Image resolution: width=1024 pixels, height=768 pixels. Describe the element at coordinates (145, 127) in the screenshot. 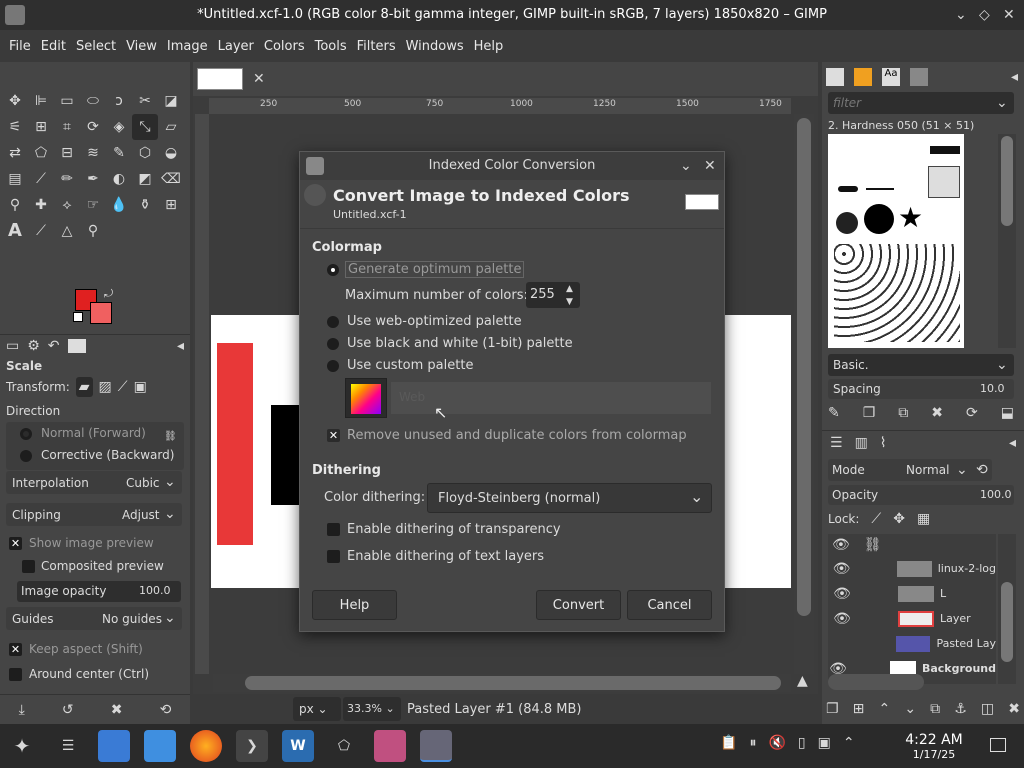

I see `scale-tool-icon: ⤡` at that location.